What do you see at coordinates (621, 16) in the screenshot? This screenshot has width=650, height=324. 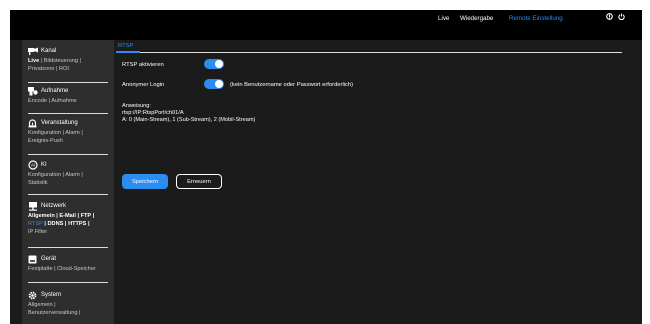 I see `power-icon` at bounding box center [621, 16].